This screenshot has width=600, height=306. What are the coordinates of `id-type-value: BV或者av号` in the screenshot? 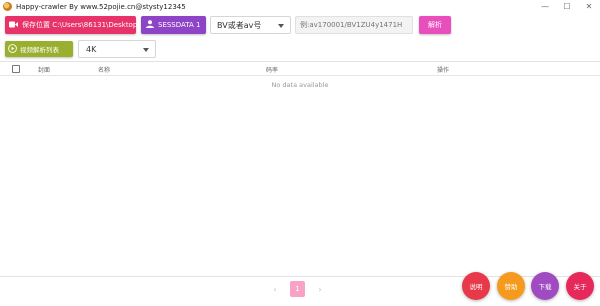 It's located at (239, 25).